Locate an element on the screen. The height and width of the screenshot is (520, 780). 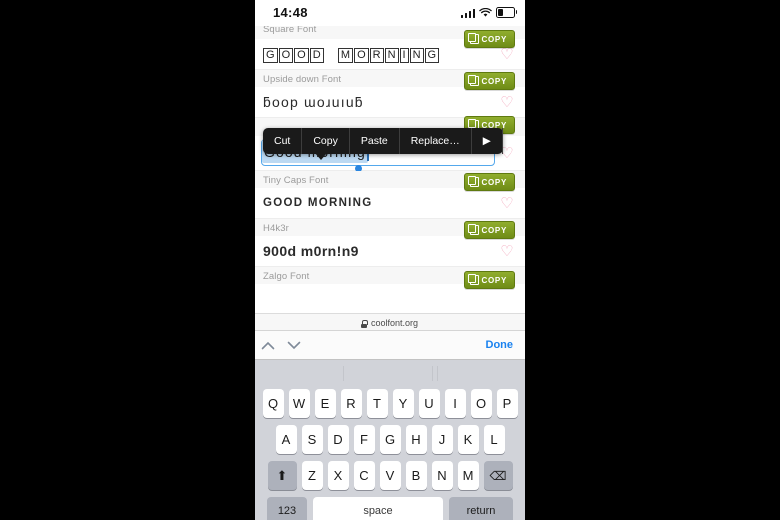
font-row-text: 900d m0rn!n9 is located at coordinates (311, 251).